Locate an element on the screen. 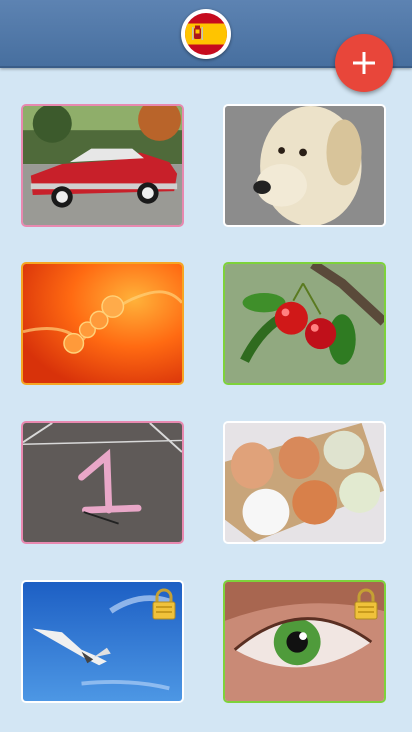 This screenshot has width=412, height=732. language-button is located at coordinates (206, 34).